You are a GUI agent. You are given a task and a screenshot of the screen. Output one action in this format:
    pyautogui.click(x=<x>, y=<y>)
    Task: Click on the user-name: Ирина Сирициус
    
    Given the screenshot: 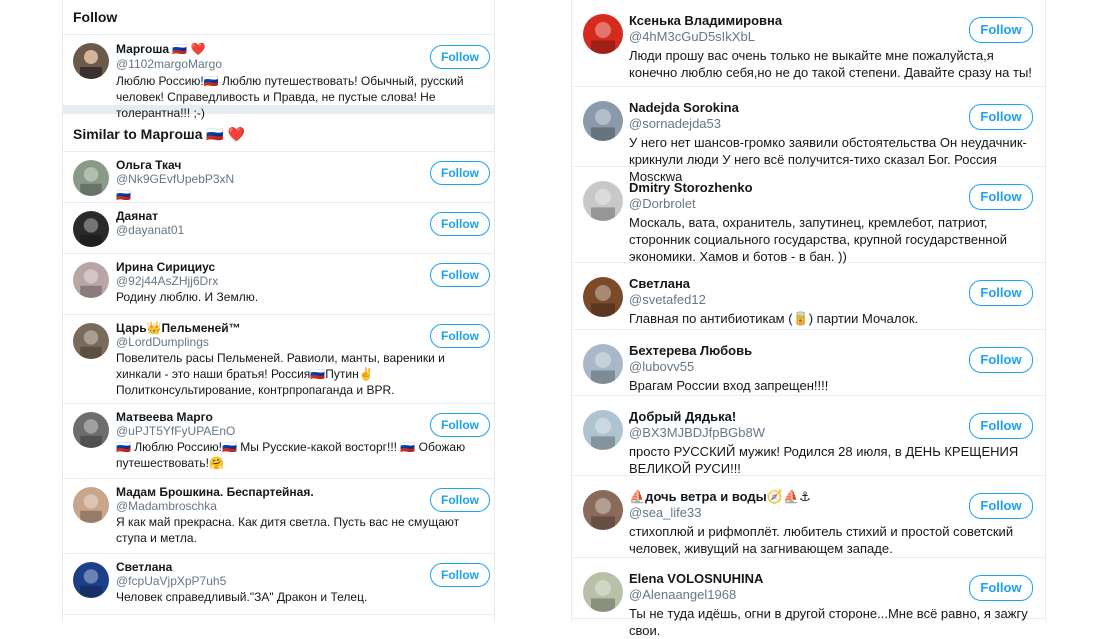 What is the action you would take?
    pyautogui.click(x=165, y=267)
    